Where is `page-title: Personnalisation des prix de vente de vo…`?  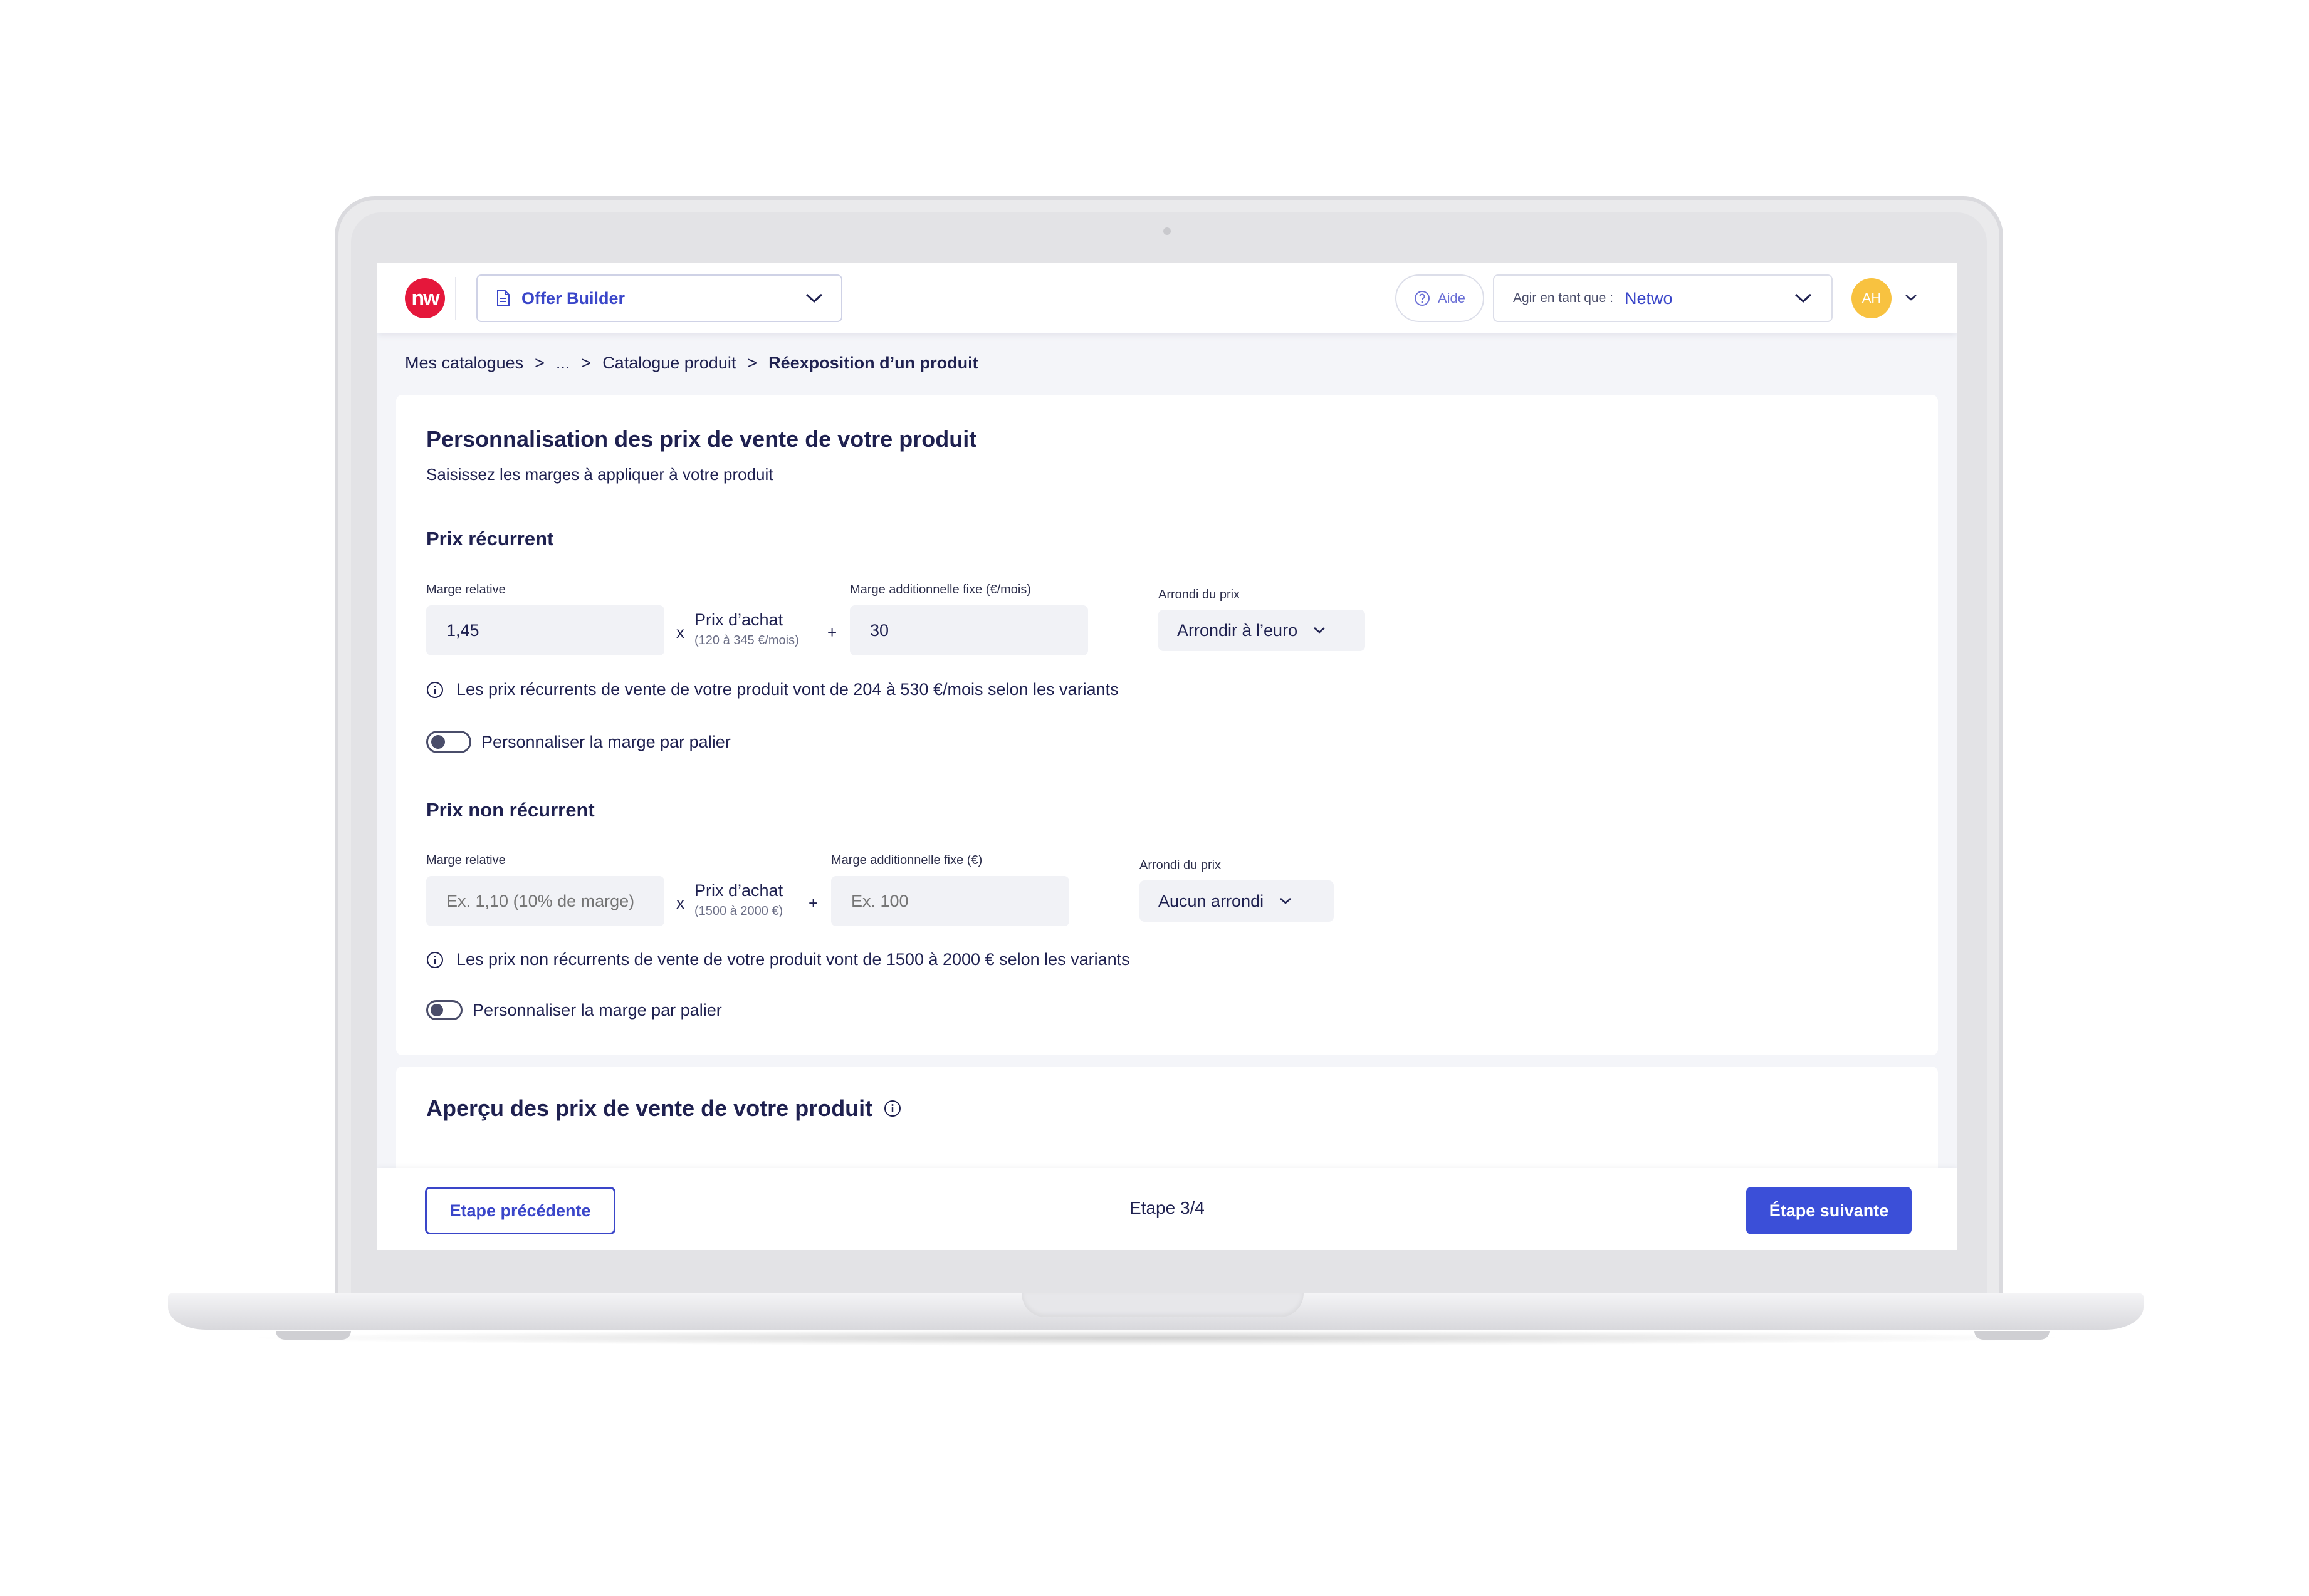
page-title: Personnalisation des prix de vente de vo… is located at coordinates (701, 439).